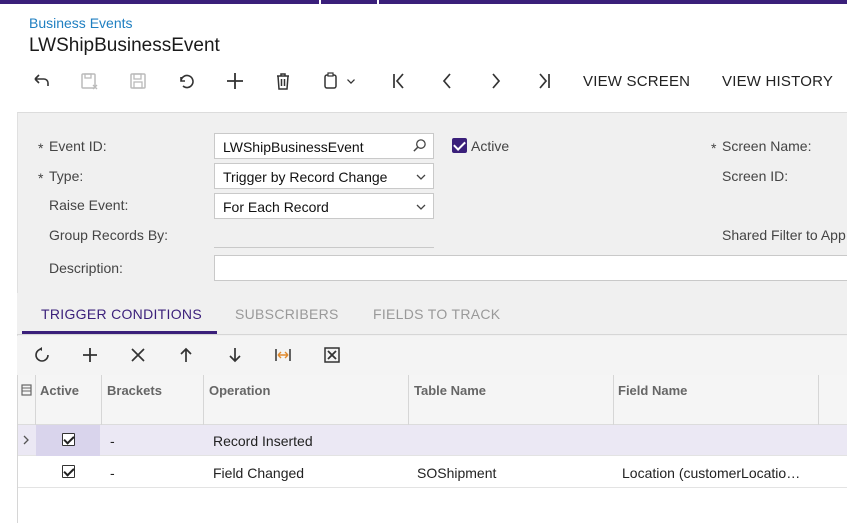  What do you see at coordinates (784, 235) in the screenshot?
I see `shared-filter-label: Shared Filter to App` at bounding box center [784, 235].